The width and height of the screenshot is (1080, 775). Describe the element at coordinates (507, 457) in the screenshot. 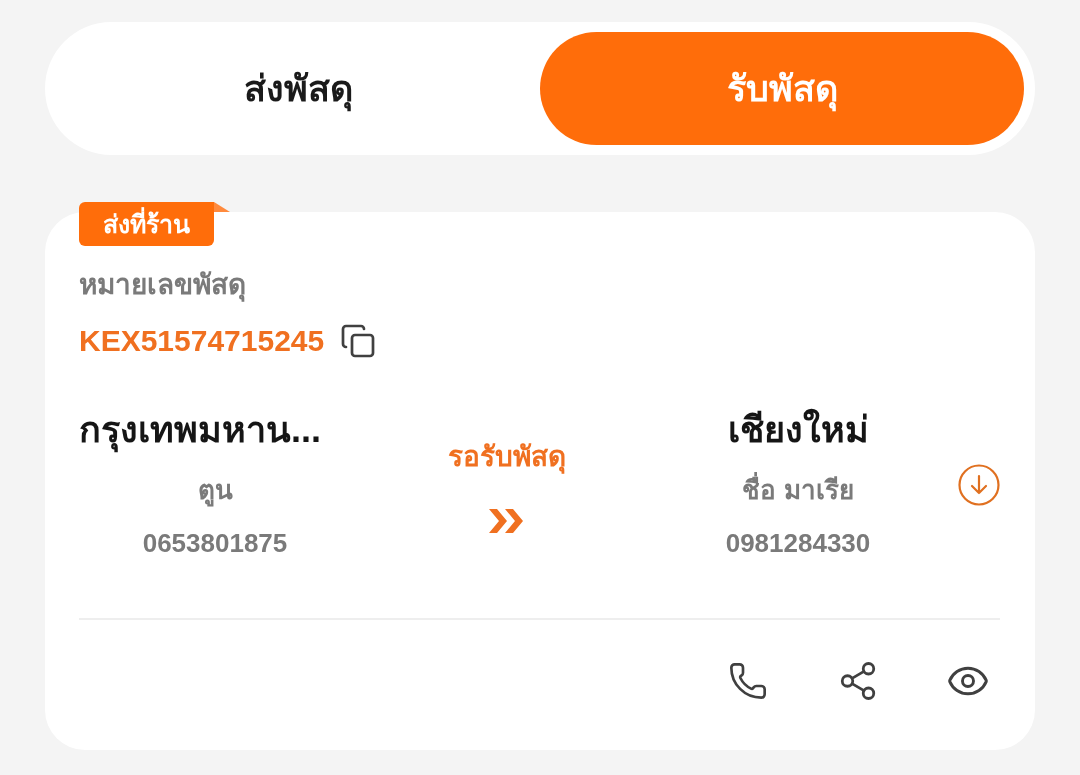

I see `status-text: รอรับพัสดุ` at that location.